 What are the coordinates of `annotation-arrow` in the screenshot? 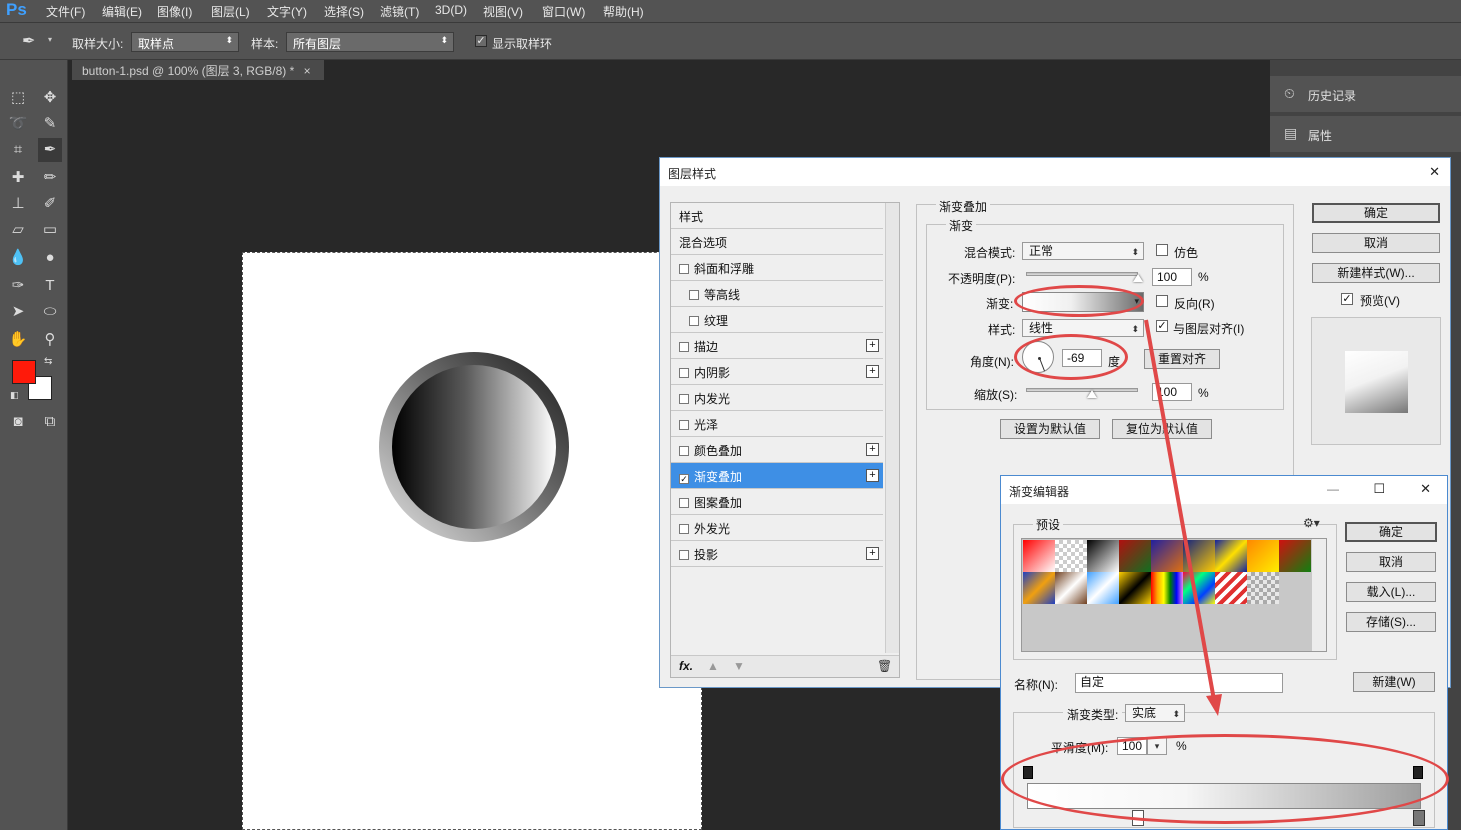 It's located at (1183, 517).